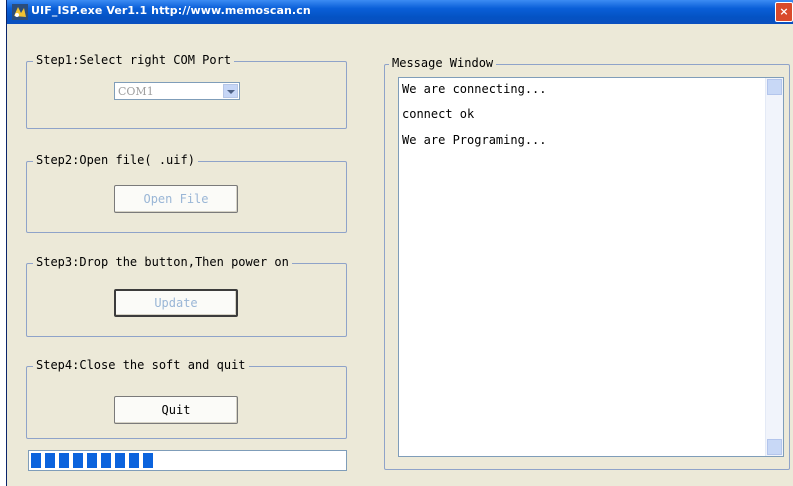 This screenshot has height=486, width=793. What do you see at coordinates (177, 91) in the screenshot?
I see `com-port-select: COM1` at bounding box center [177, 91].